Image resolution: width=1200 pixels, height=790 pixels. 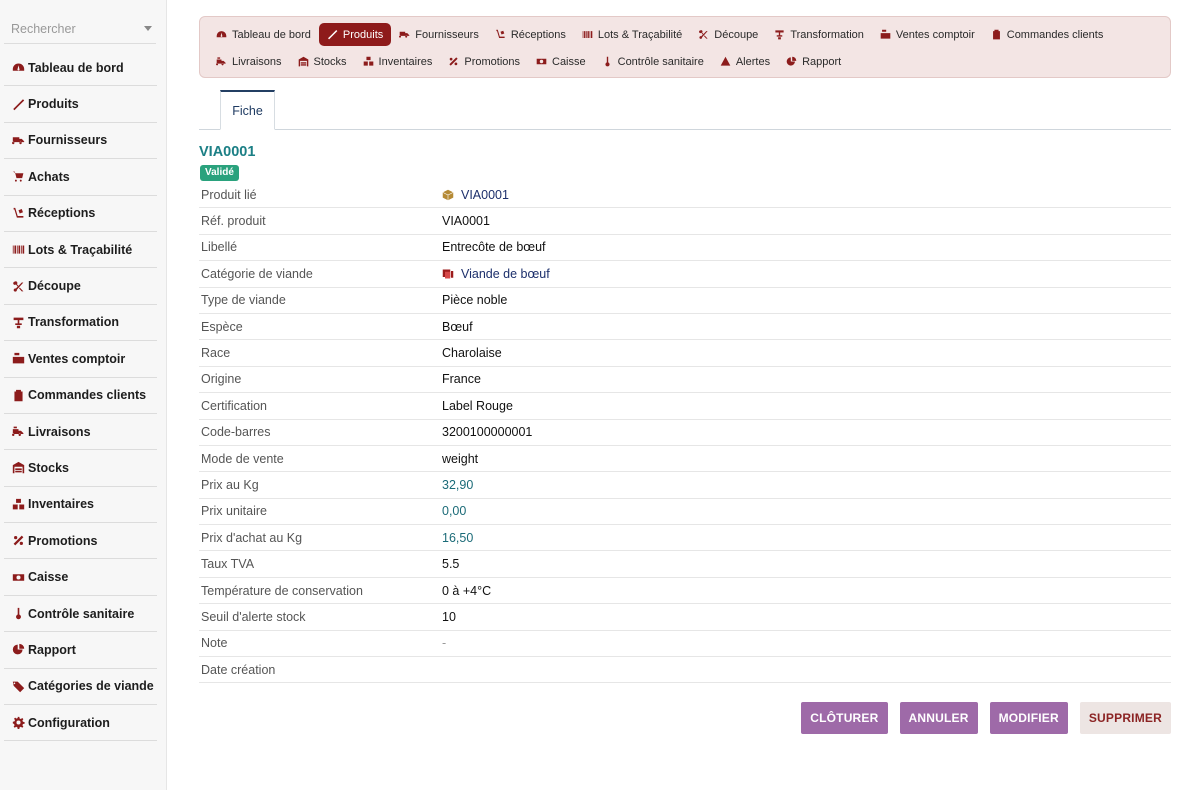 I want to click on sidebar-item-inventaires: Inventaires, so click(x=80, y=505).